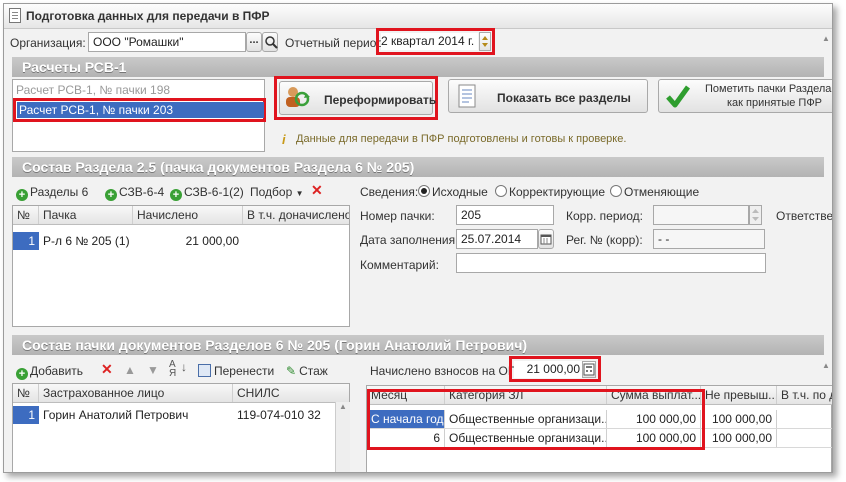 The height and width of the screenshot is (482, 846). Describe the element at coordinates (701, 215) in the screenshot. I see `korr-period-field` at that location.